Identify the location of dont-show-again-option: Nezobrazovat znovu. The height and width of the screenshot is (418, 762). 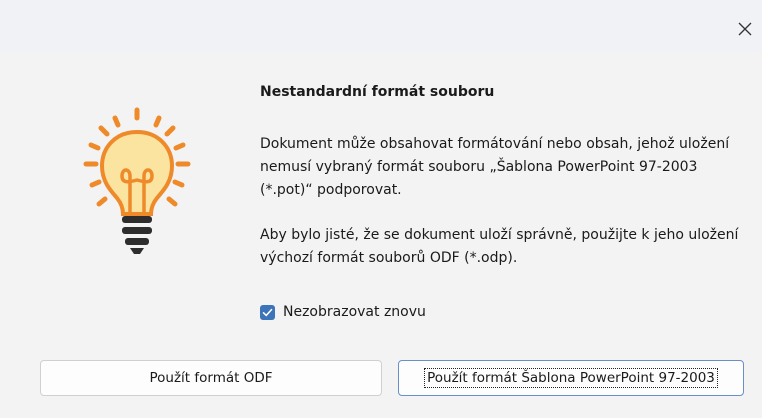
(343, 312).